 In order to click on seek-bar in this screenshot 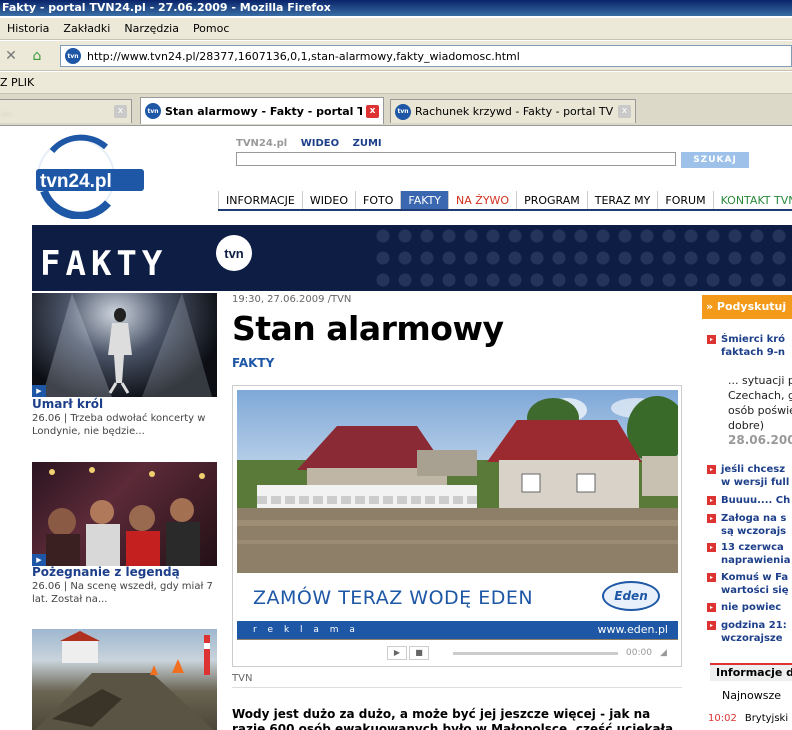, I will do `click(535, 653)`.